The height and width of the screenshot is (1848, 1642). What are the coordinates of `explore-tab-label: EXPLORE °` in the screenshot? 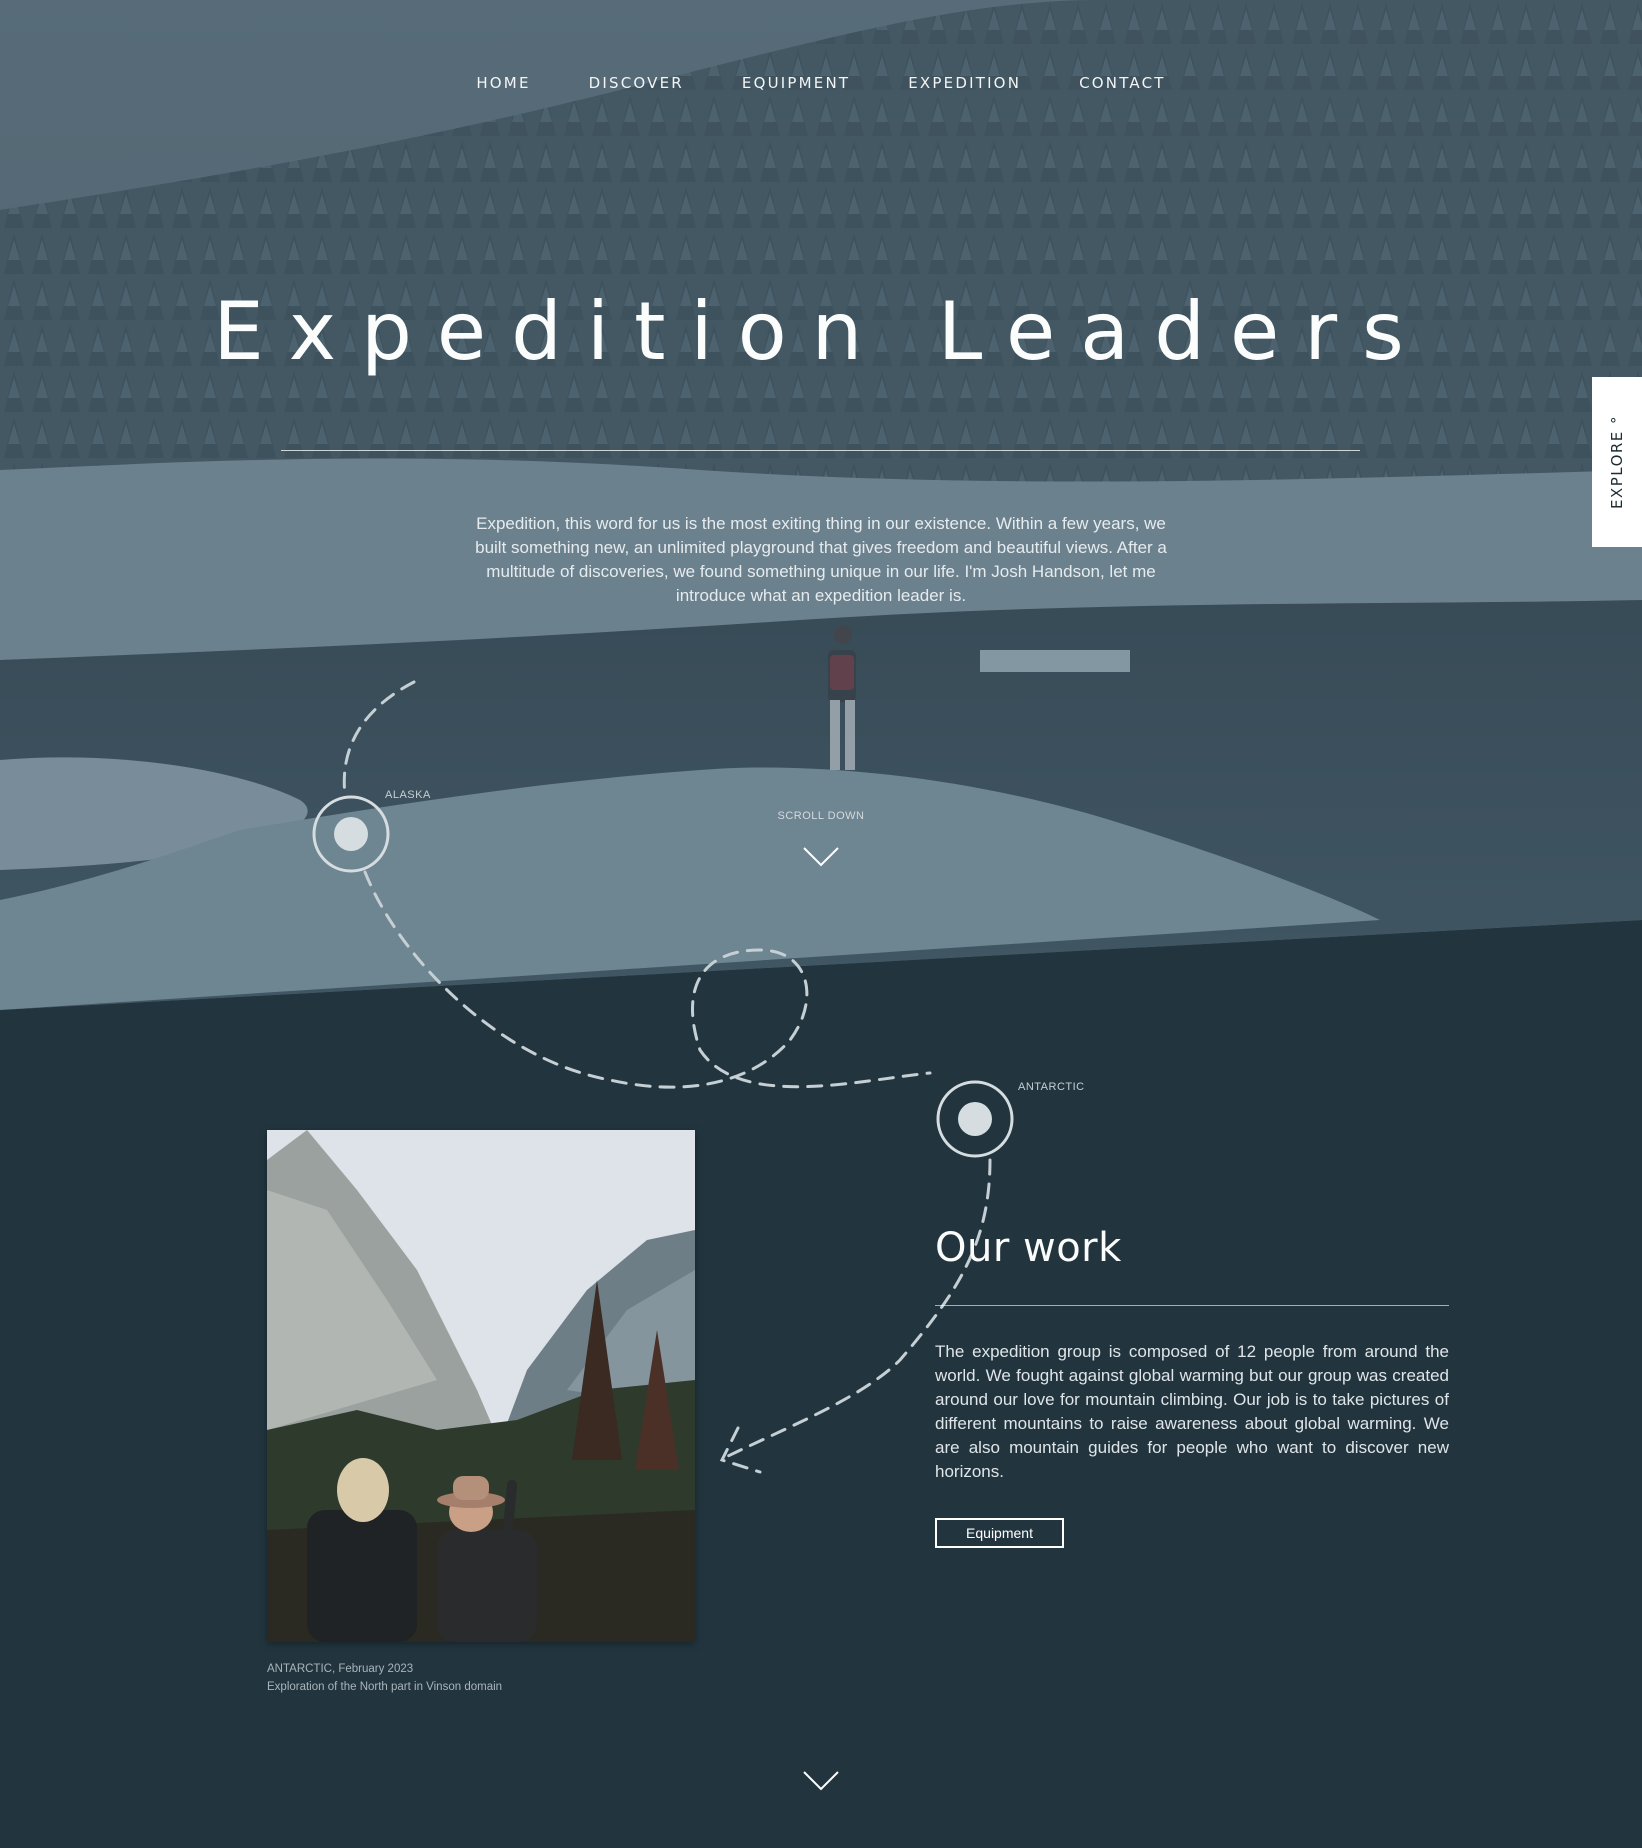 It's located at (1617, 462).